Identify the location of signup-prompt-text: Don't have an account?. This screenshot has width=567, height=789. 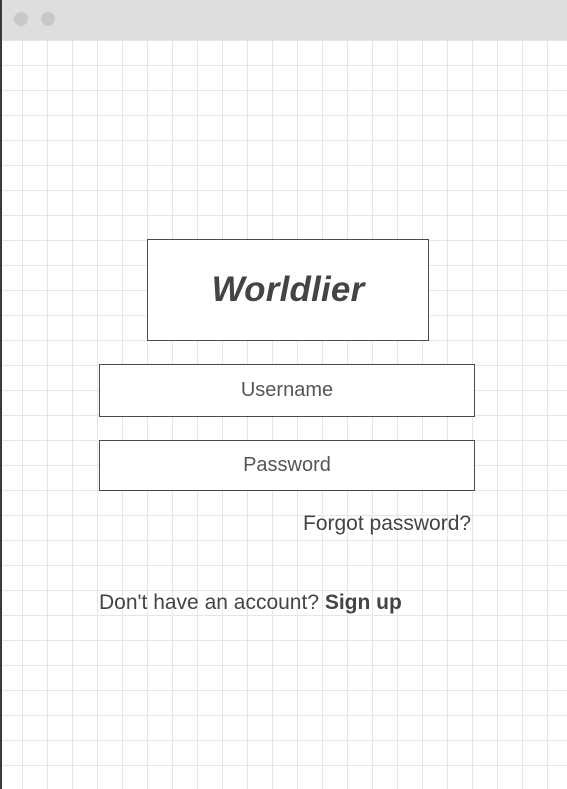
(209, 602).